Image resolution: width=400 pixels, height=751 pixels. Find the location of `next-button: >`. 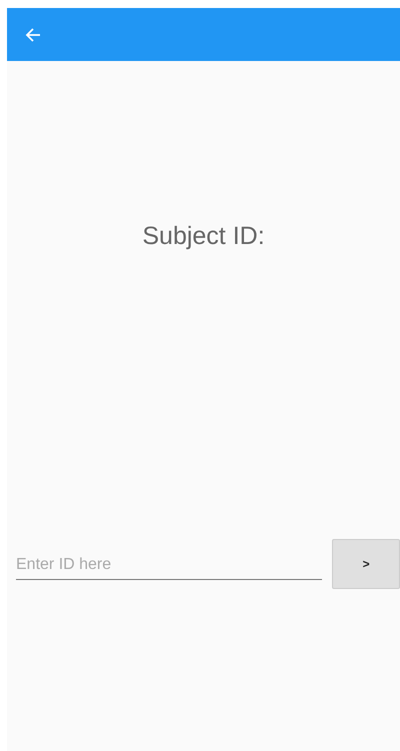

next-button: > is located at coordinates (366, 564).